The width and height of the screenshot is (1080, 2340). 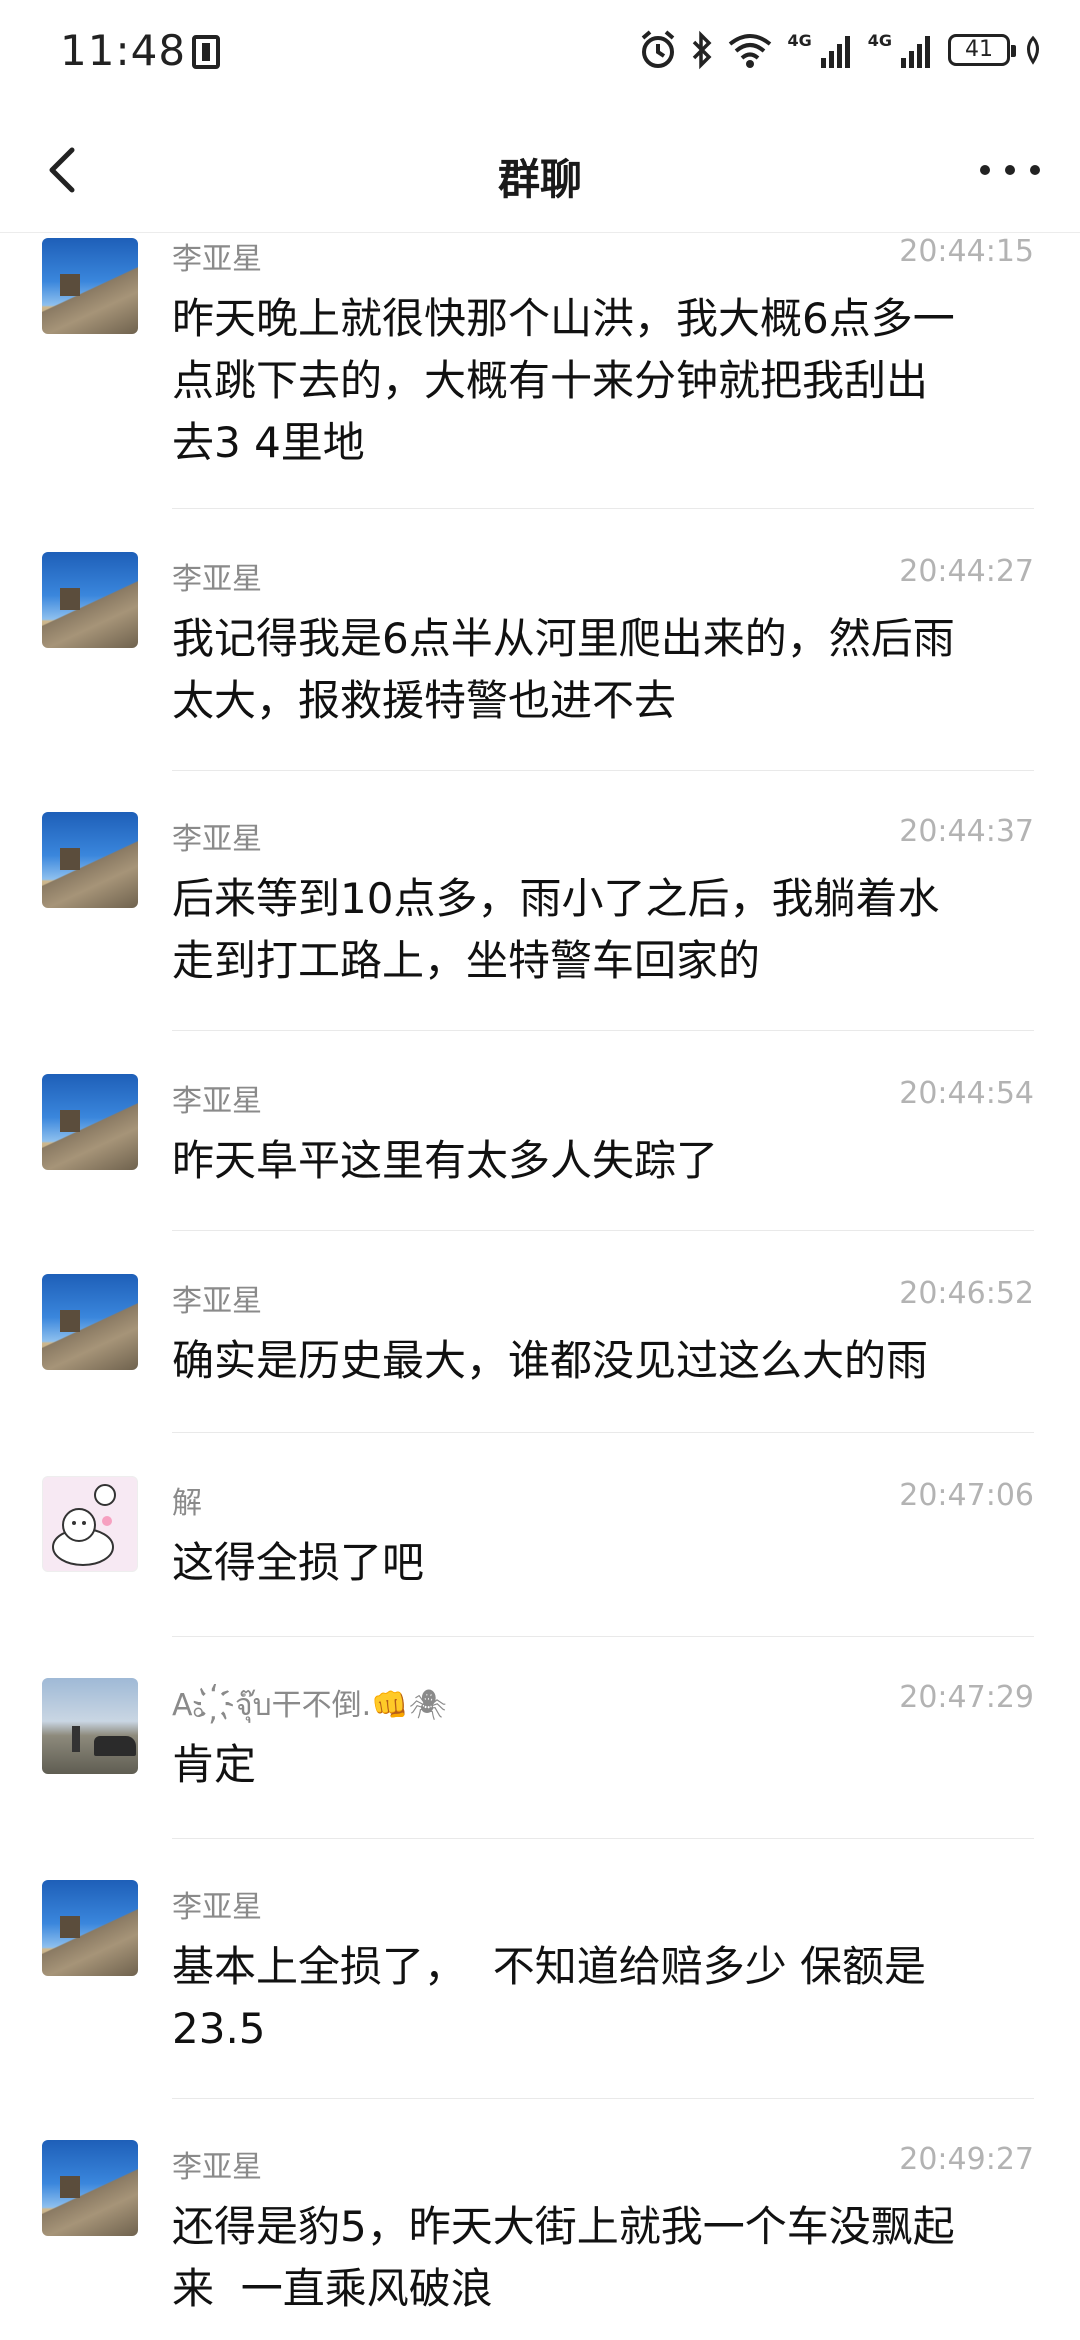 What do you see at coordinates (966, 1093) in the screenshot?
I see `message-time: 20:44:54` at bounding box center [966, 1093].